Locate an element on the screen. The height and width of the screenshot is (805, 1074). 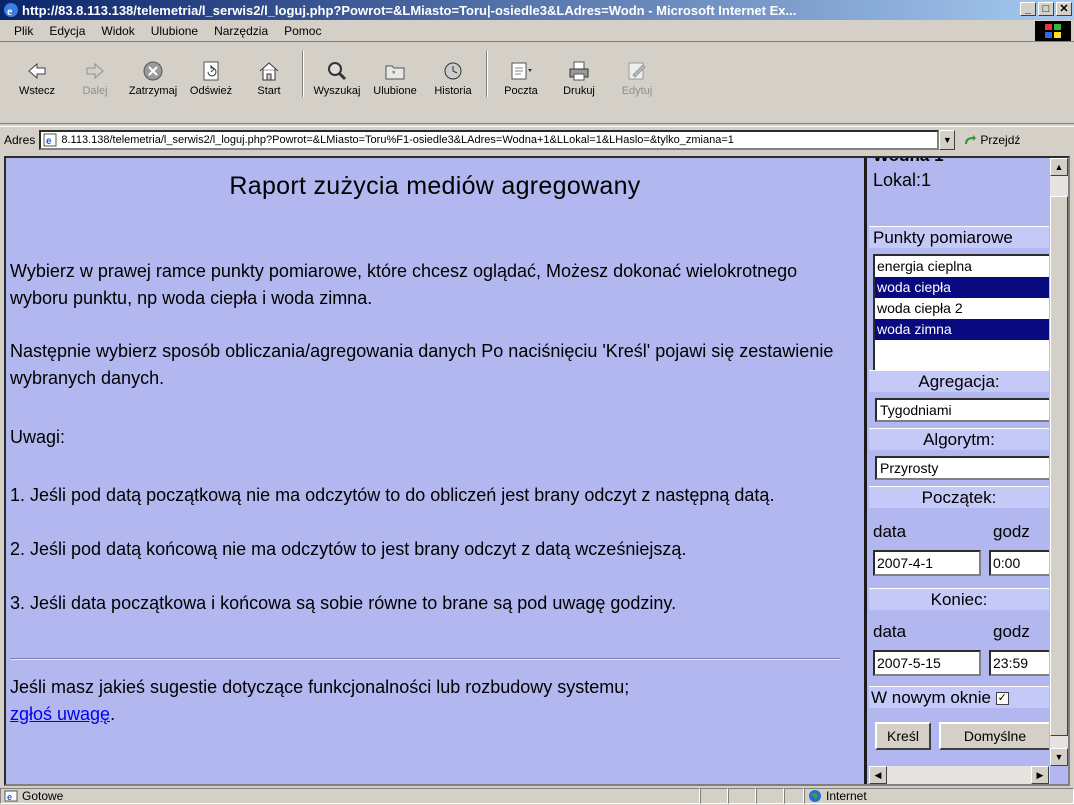
close-button: ✕ is located at coordinates (1064, 9).